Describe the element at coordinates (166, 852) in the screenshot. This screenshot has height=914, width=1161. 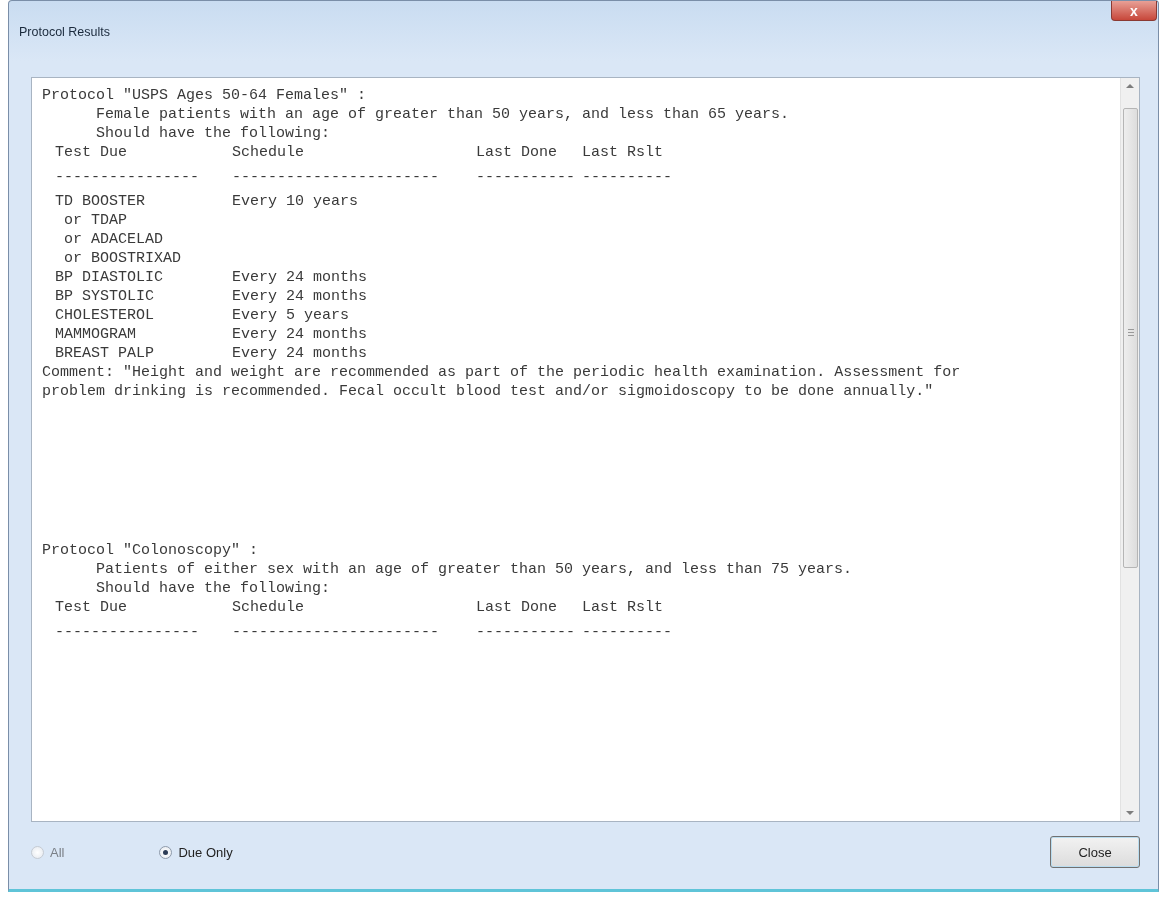
I see `radio-button` at that location.